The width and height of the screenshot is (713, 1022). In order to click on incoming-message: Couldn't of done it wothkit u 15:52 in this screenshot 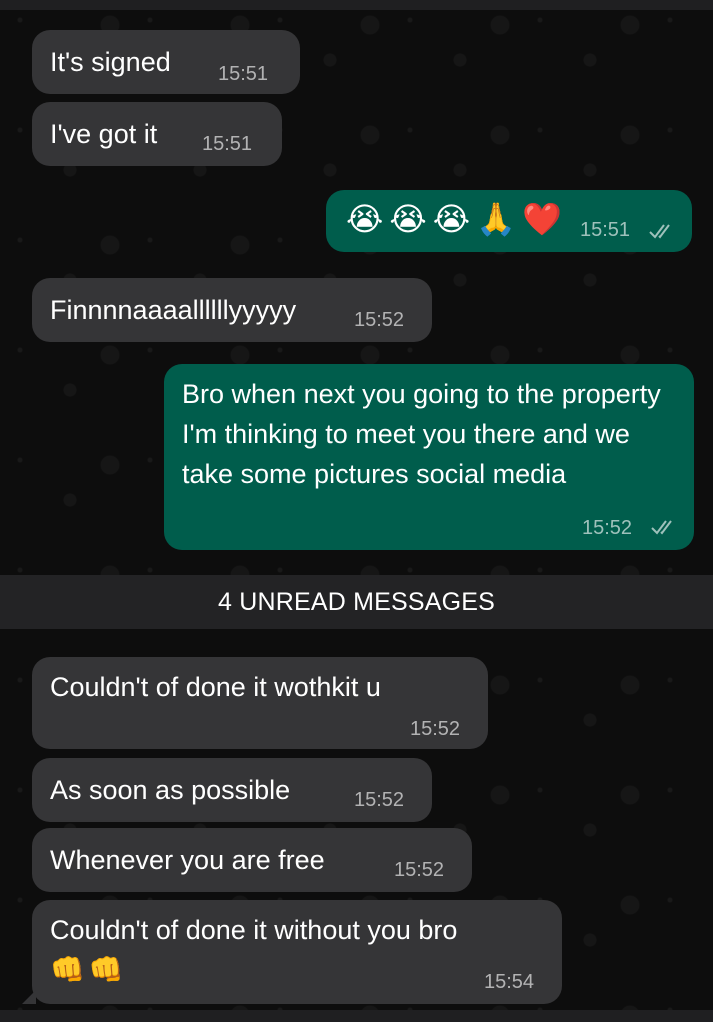, I will do `click(260, 703)`.